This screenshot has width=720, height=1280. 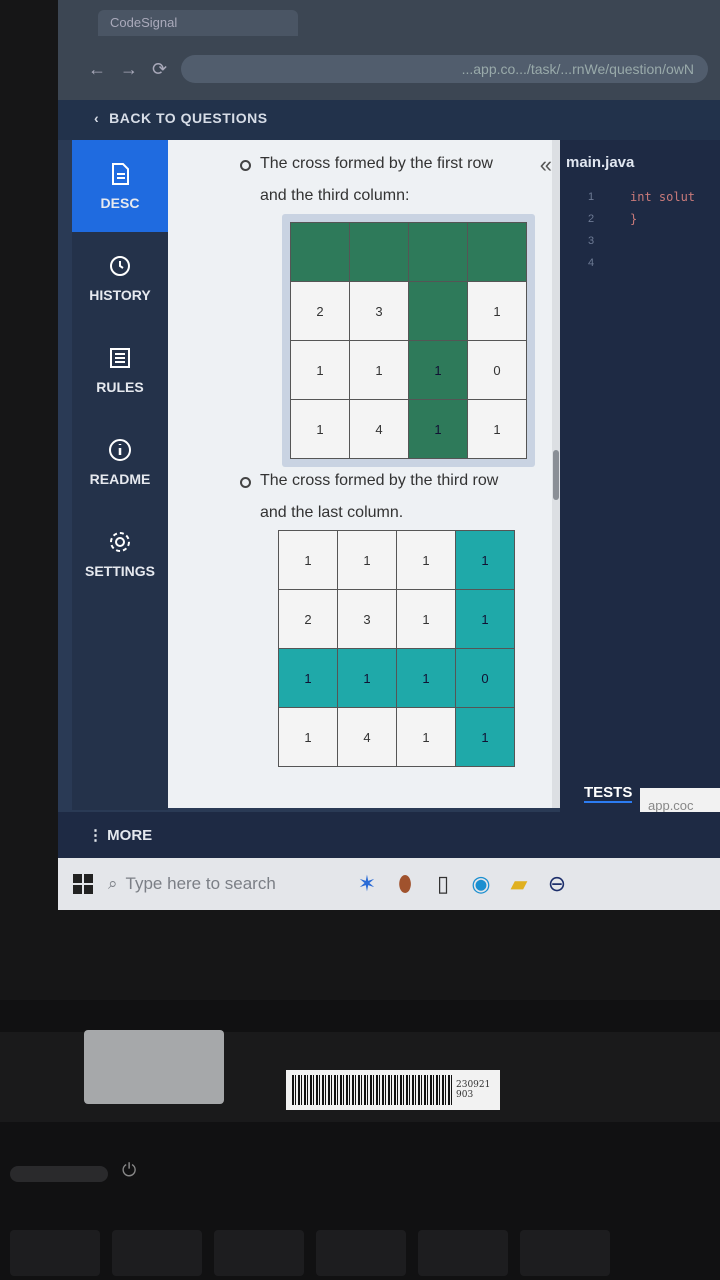 I want to click on sidebar-item-label: DESC, so click(x=120, y=203).